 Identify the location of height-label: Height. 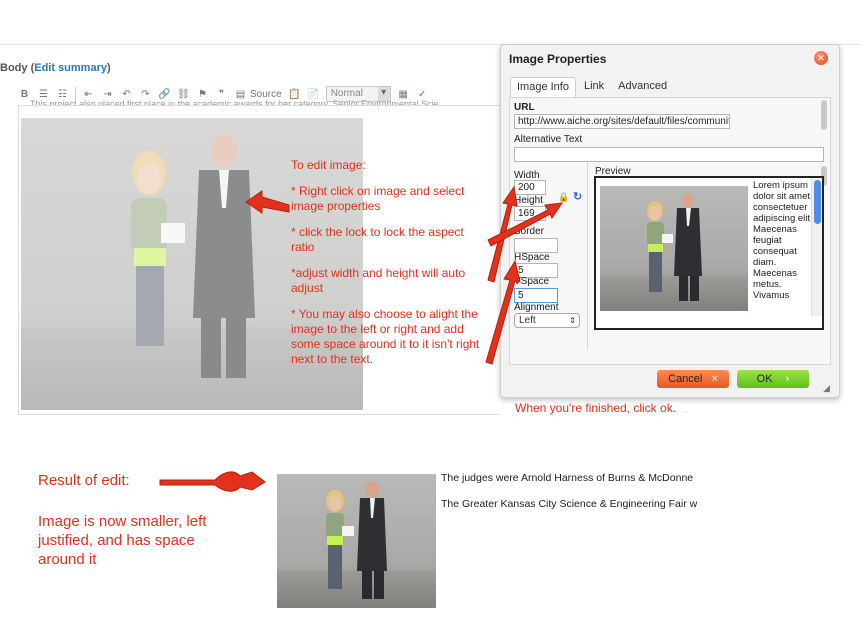
(528, 200).